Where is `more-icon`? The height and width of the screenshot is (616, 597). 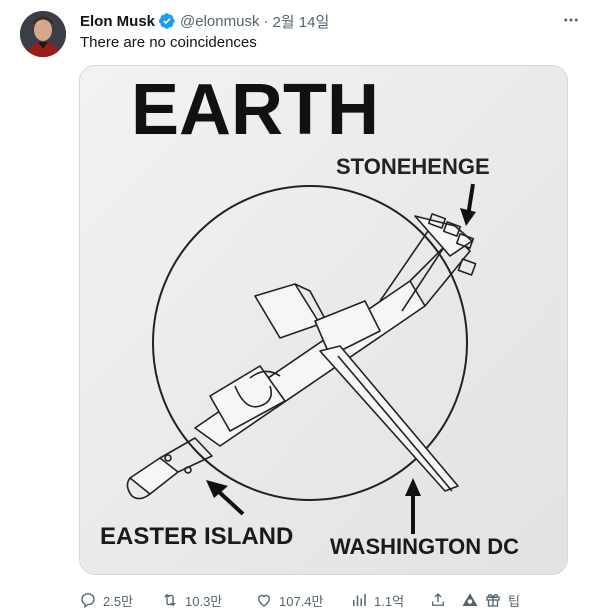 more-icon is located at coordinates (571, 20).